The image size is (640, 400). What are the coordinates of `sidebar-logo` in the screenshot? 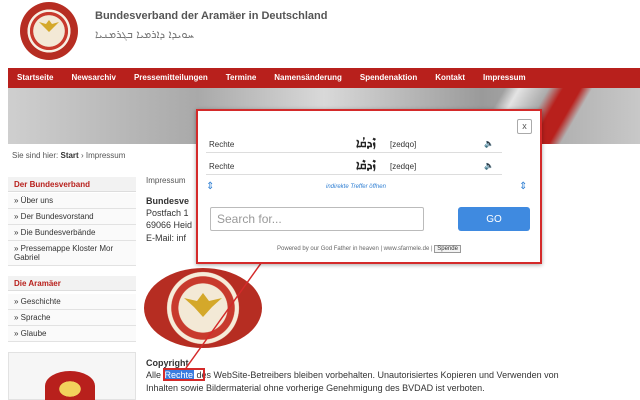 It's located at (72, 376).